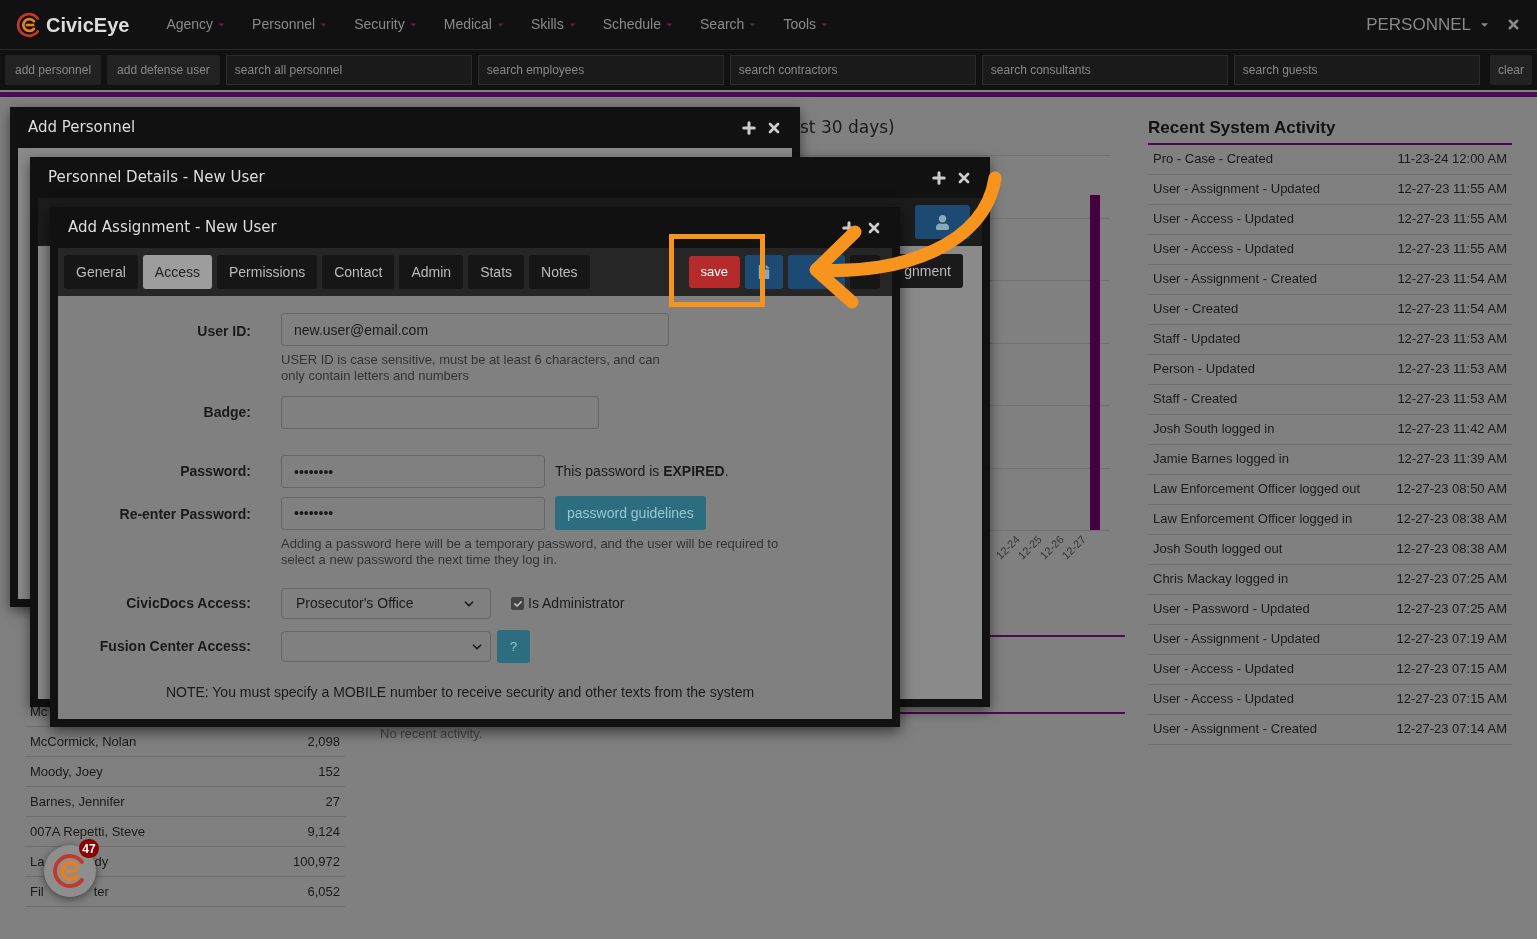  Describe the element at coordinates (440, 412) in the screenshot. I see `badge-field` at that location.